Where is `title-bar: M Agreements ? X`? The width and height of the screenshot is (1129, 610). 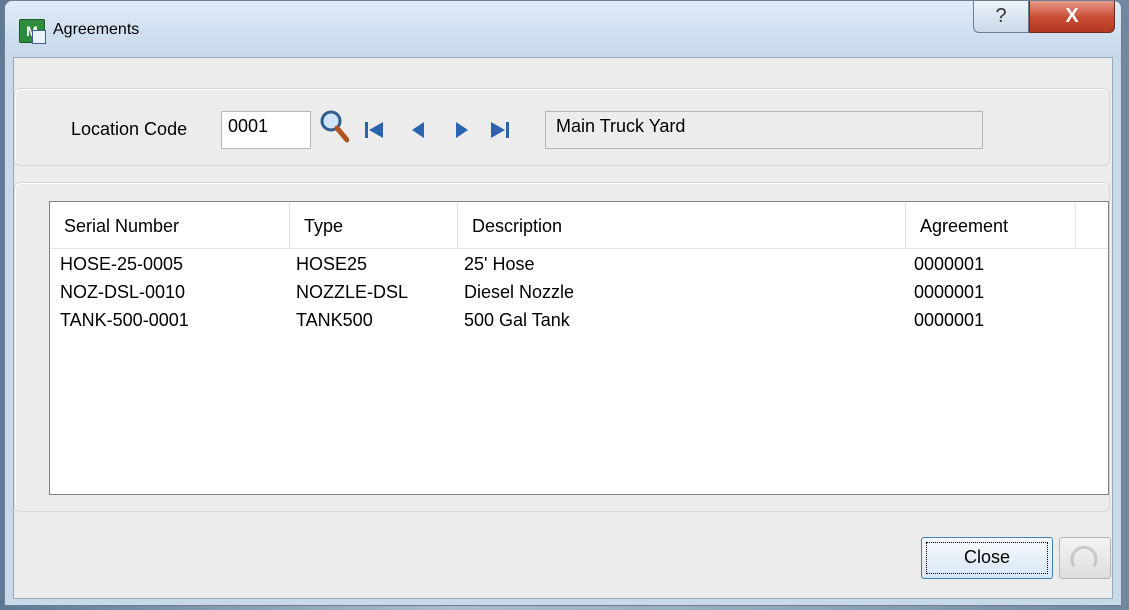 title-bar: M Agreements ? X is located at coordinates (563, 29).